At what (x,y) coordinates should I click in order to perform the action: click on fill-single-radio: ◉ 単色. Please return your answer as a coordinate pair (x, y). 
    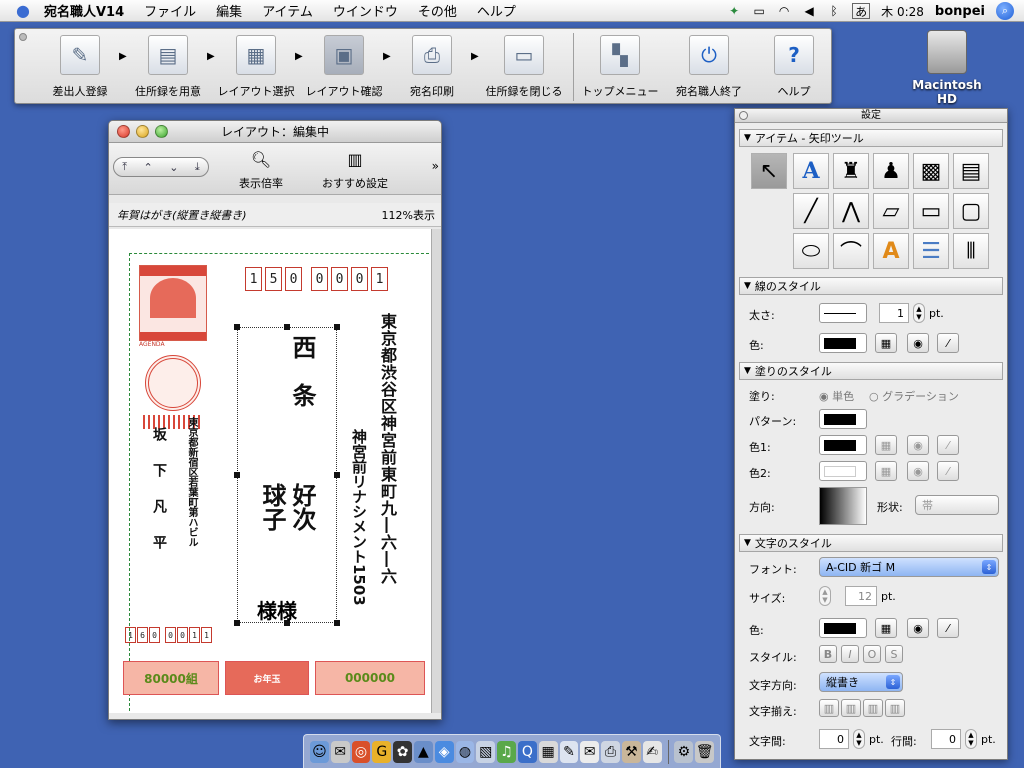
    Looking at the image, I should click on (836, 396).